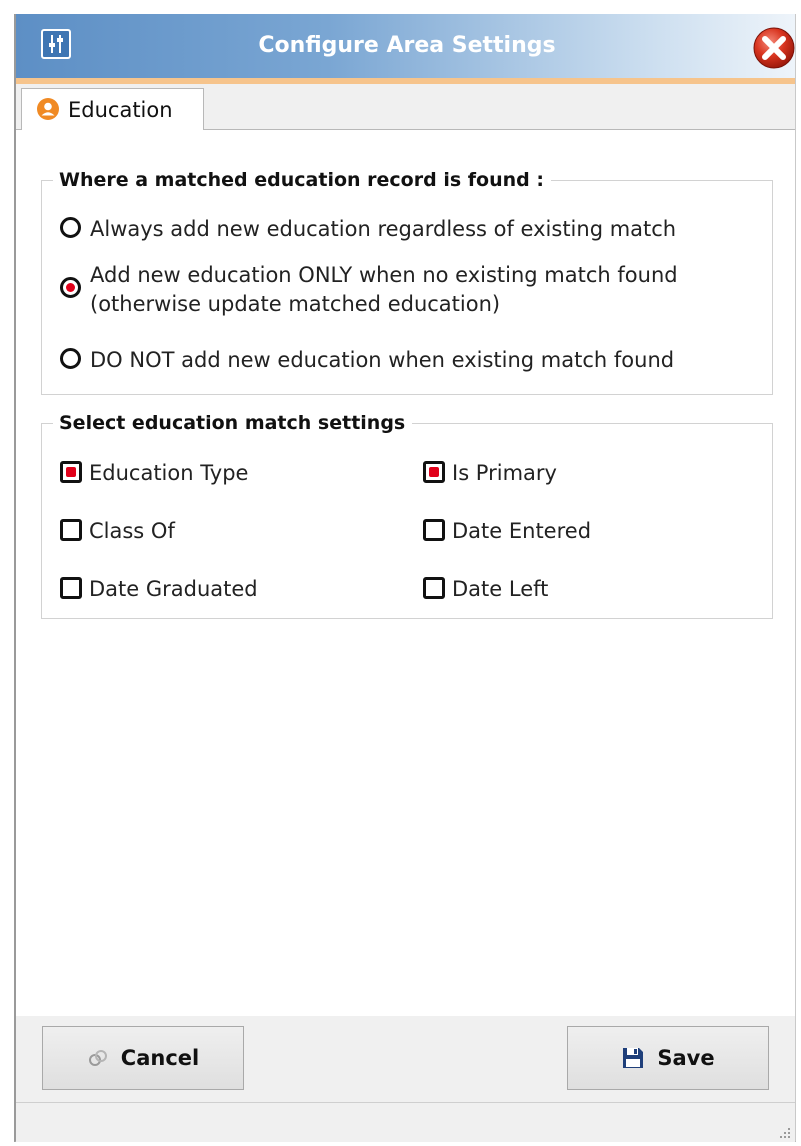  Describe the element at coordinates (686, 1058) in the screenshot. I see `save-label: Save` at that location.